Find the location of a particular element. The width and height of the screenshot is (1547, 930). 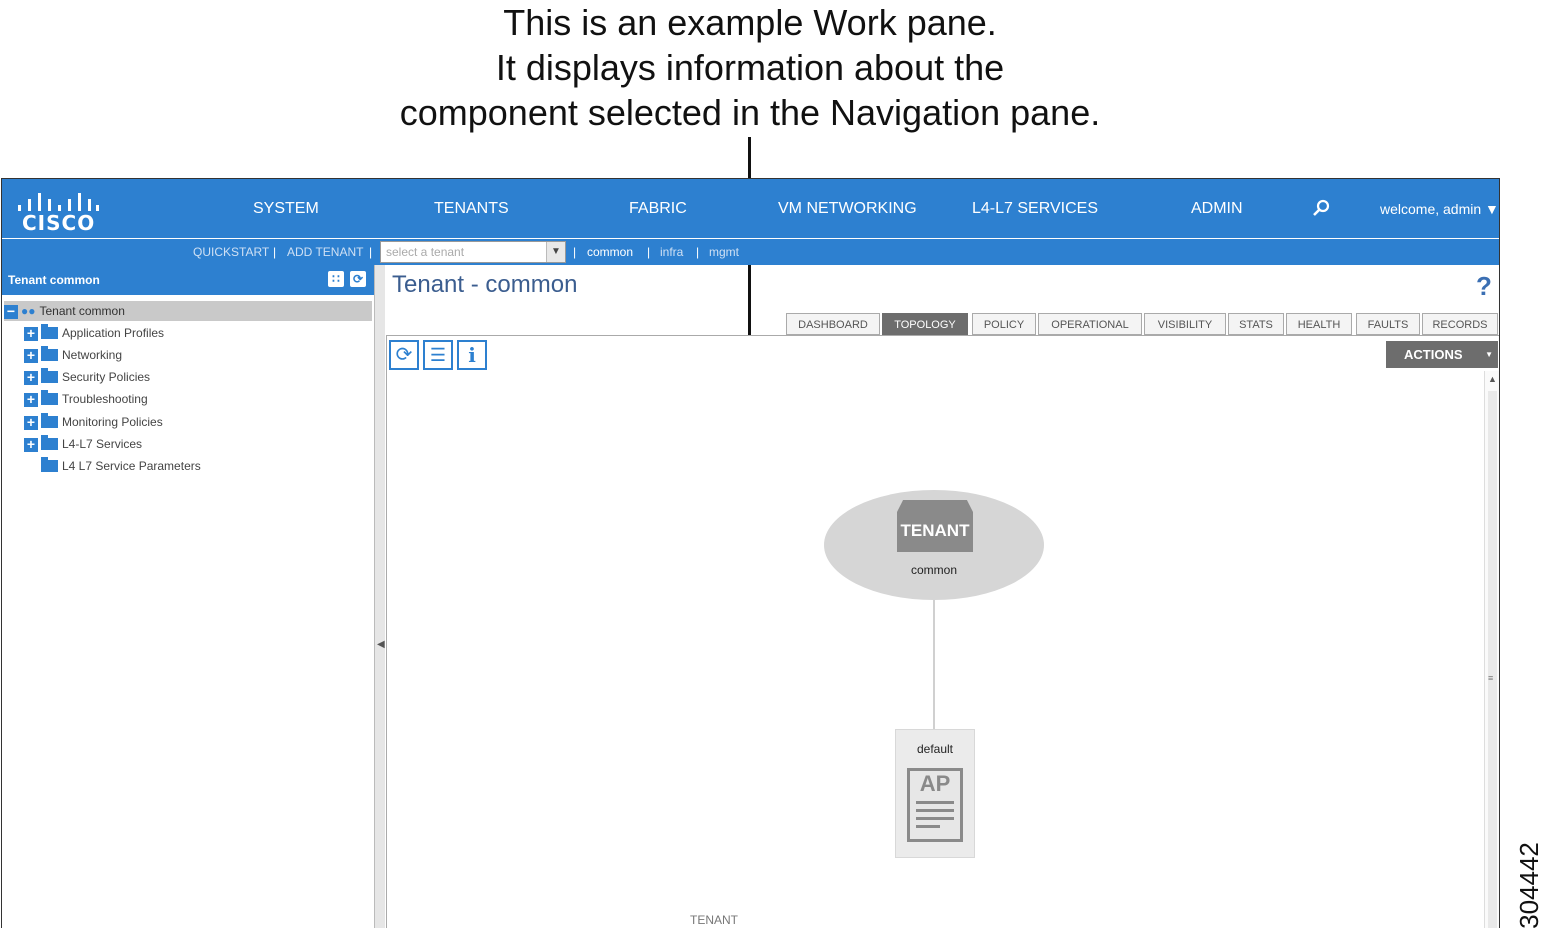

actions-label: ACTIONS is located at coordinates (1433, 354).